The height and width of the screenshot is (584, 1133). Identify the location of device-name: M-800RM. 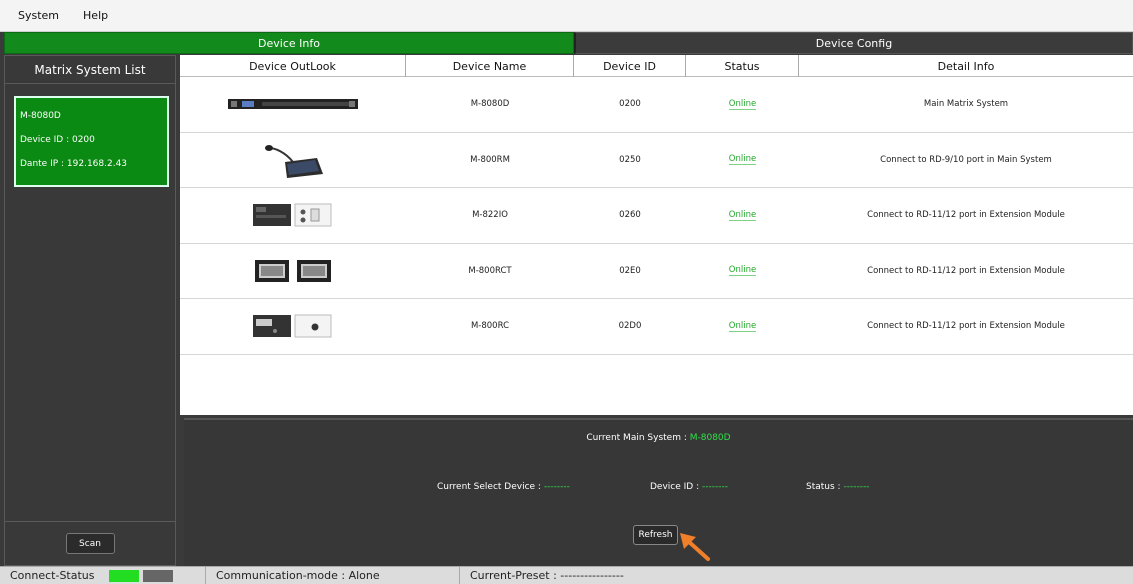
(490, 159).